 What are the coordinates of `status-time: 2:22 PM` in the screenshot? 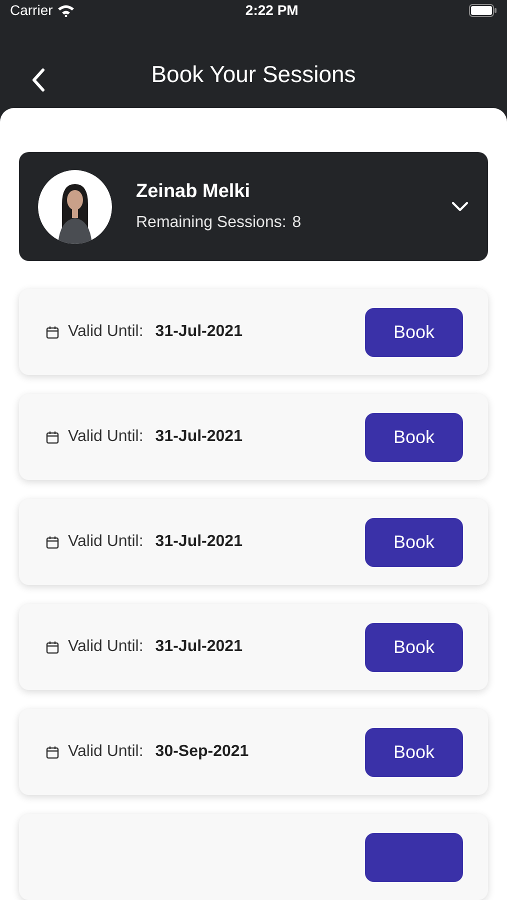 It's located at (271, 10).